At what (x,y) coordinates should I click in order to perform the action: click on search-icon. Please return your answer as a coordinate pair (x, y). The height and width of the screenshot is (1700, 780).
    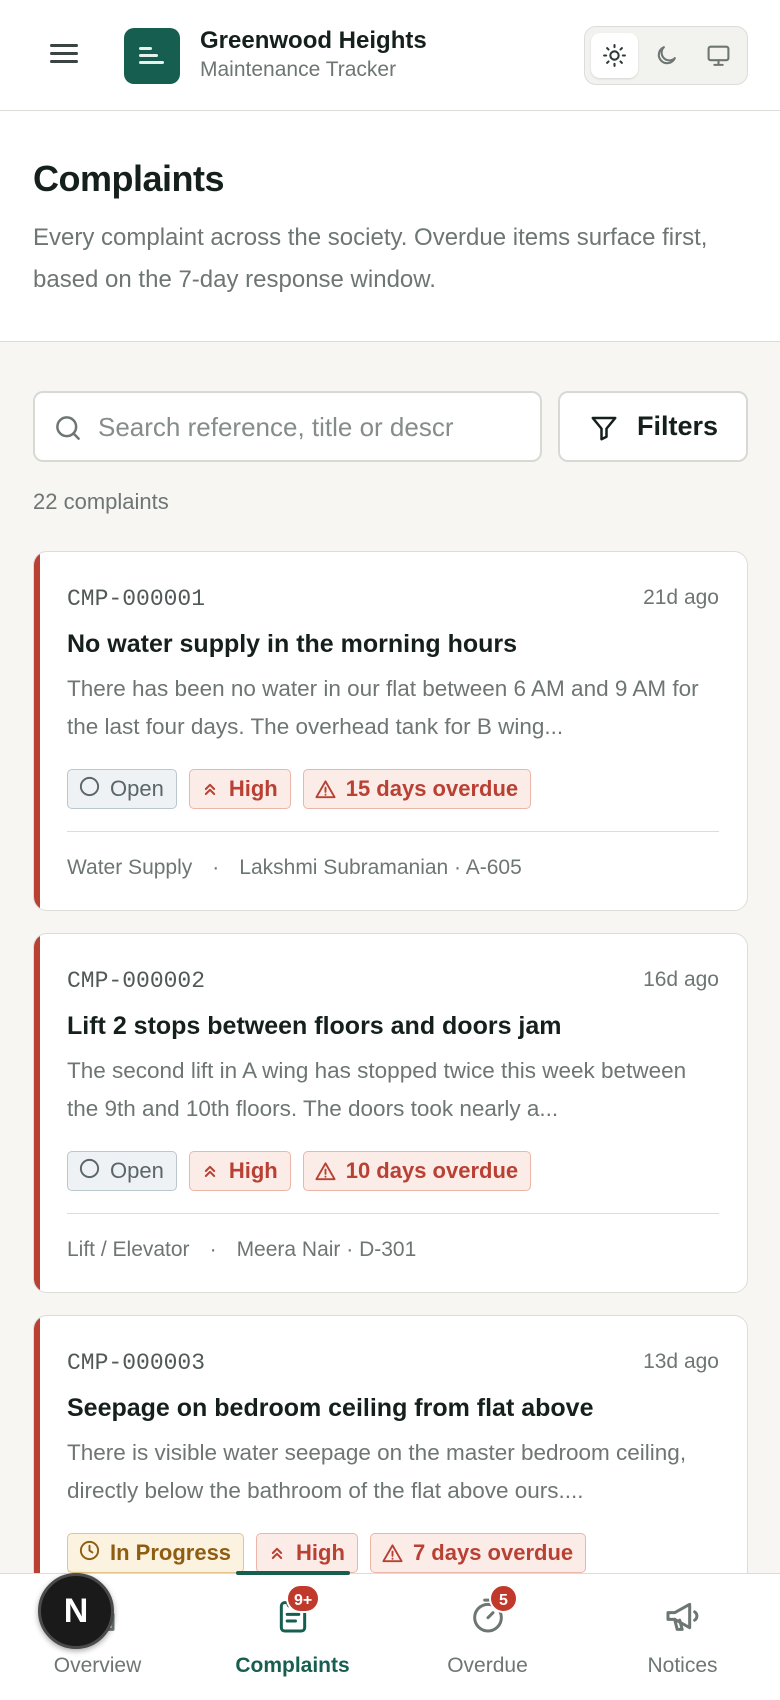
    Looking at the image, I should click on (68, 428).